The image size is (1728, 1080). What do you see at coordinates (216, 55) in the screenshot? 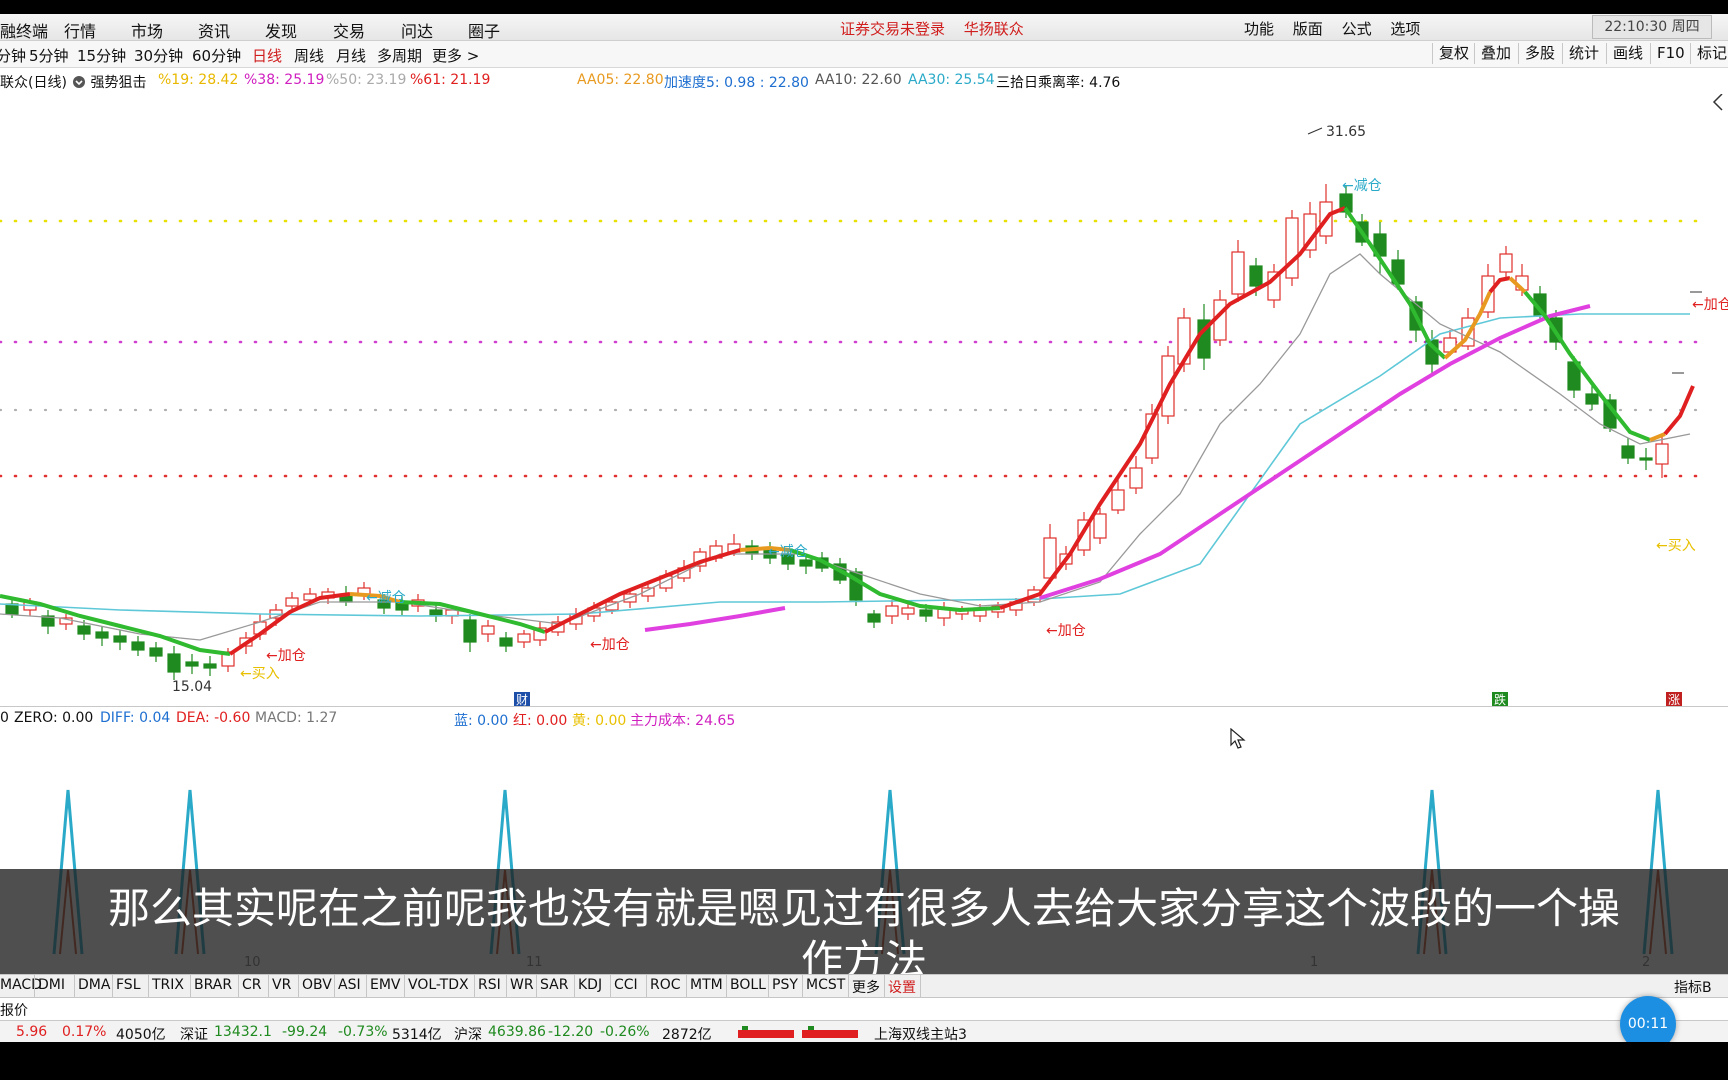
I see `period-60min: 60分钟` at bounding box center [216, 55].